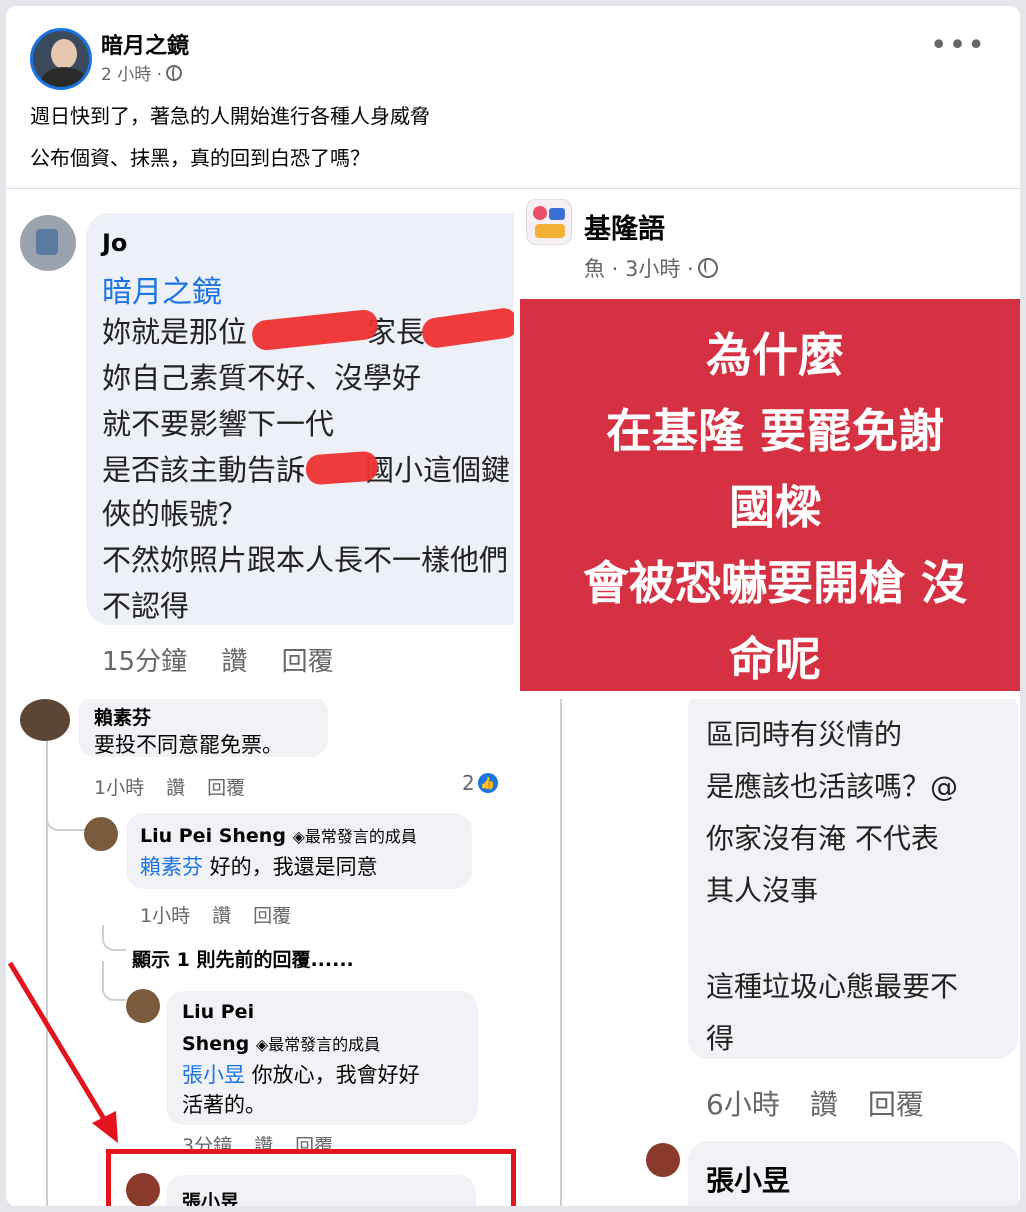 The width and height of the screenshot is (1026, 1212). I want to click on comment-line: 你家沒有淹 不代表, so click(822, 838).